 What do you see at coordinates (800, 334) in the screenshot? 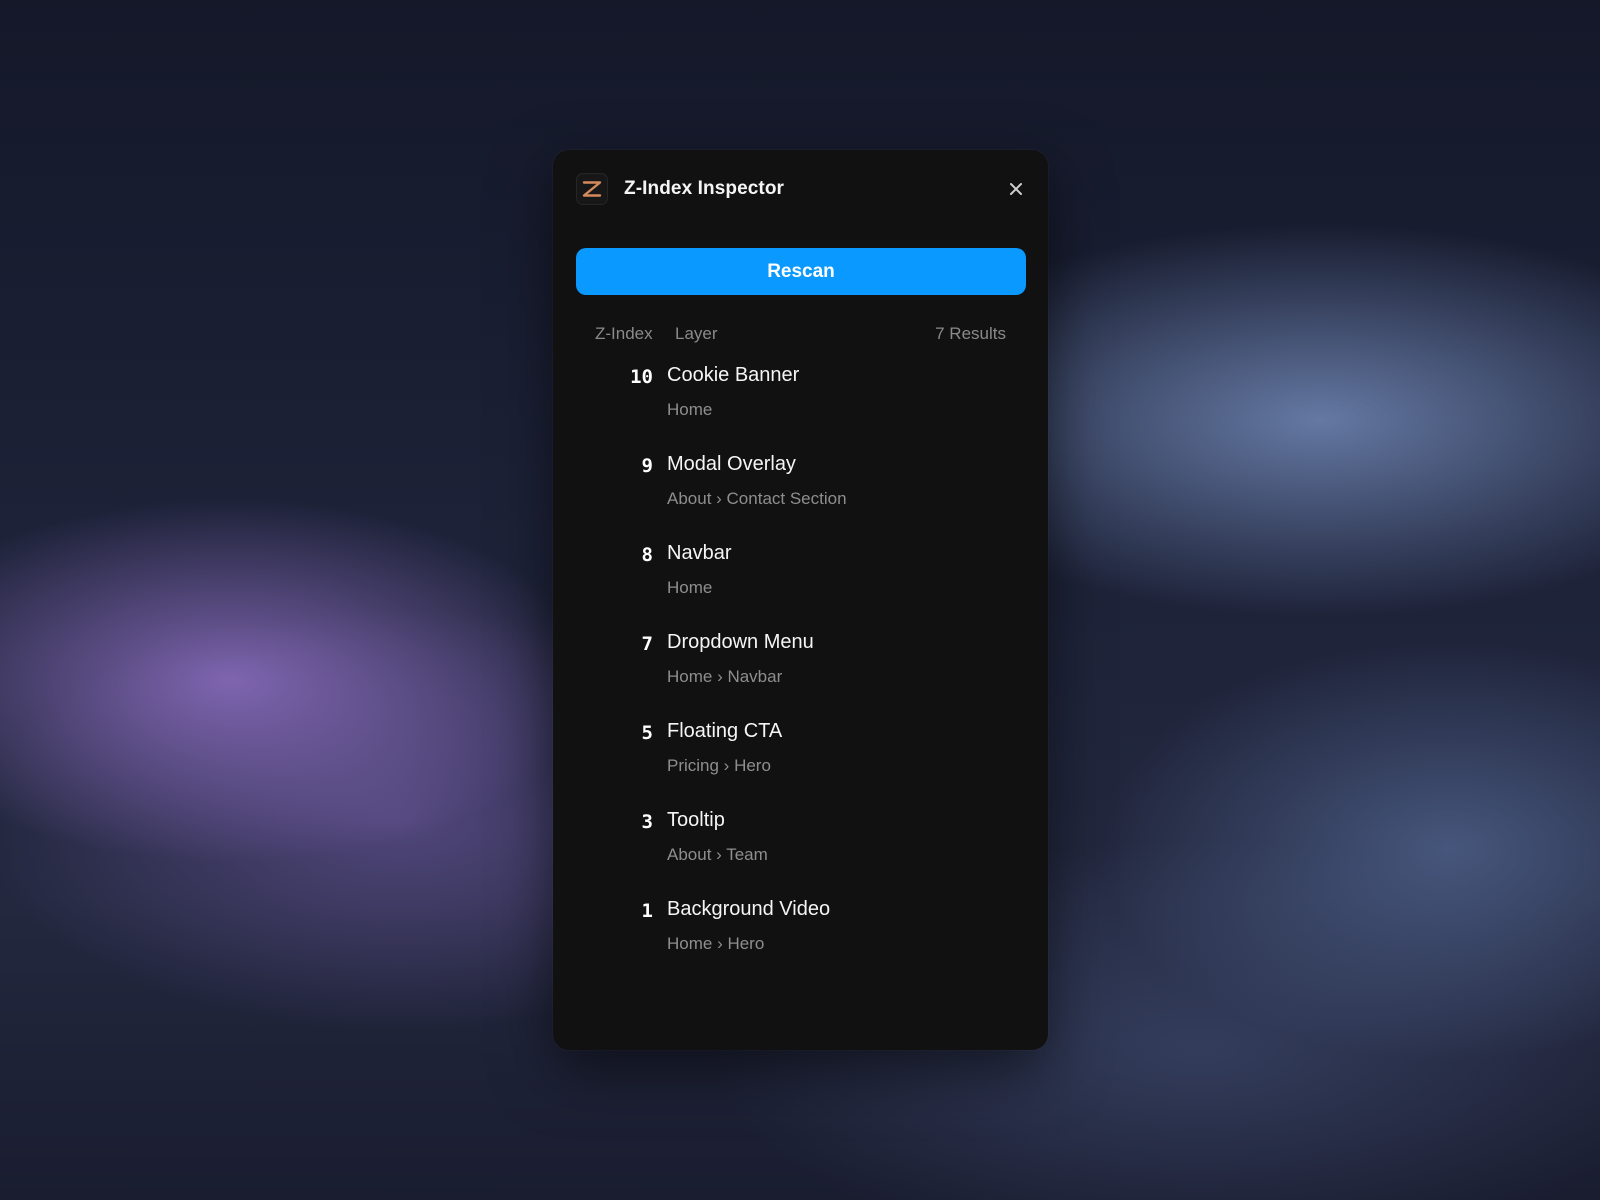
I see `column-header: Z-Index Layer 7 Results` at bounding box center [800, 334].